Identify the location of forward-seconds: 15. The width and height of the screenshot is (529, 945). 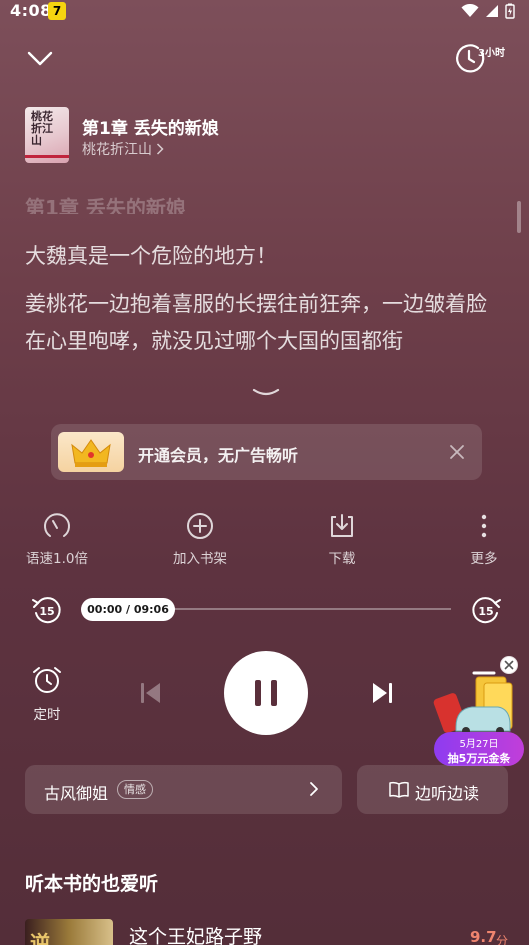
(485, 611).